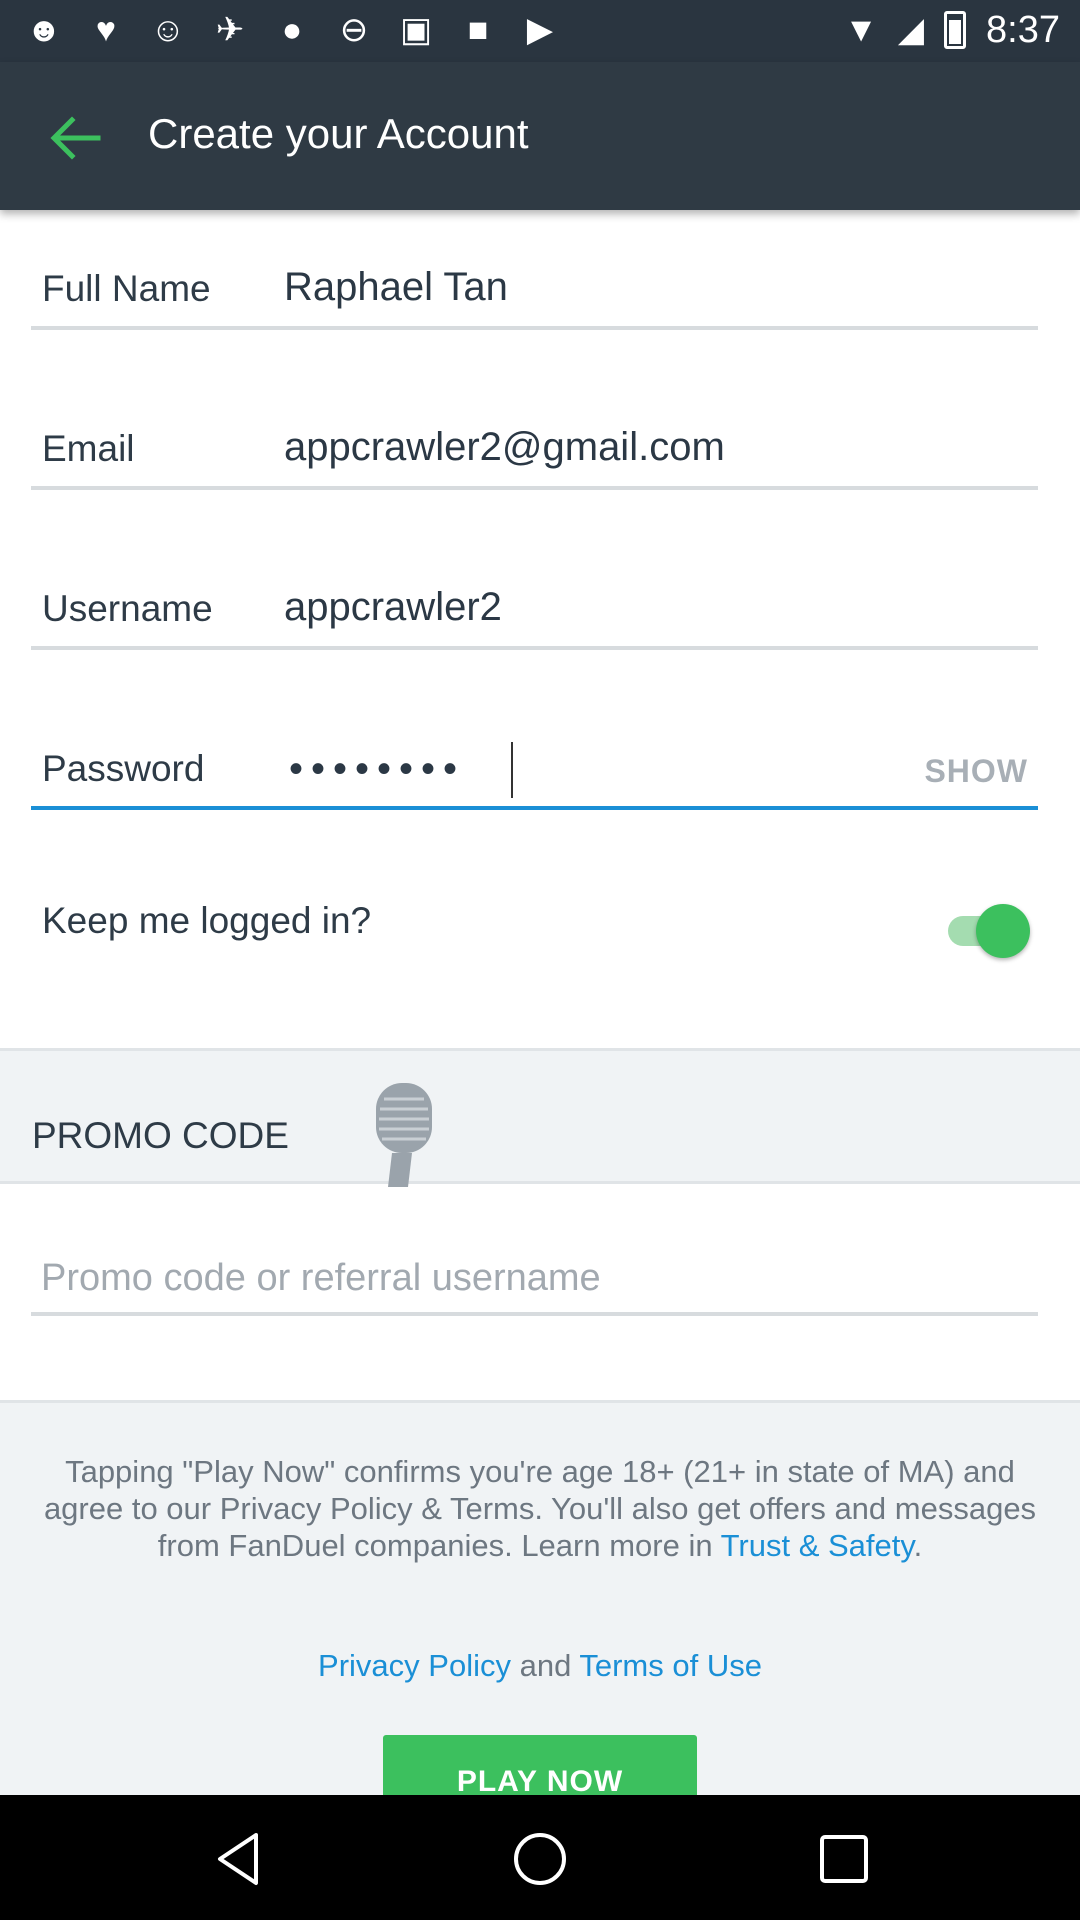 The image size is (1080, 1920). I want to click on password-field: Password •••••••• SHOW, so click(534, 750).